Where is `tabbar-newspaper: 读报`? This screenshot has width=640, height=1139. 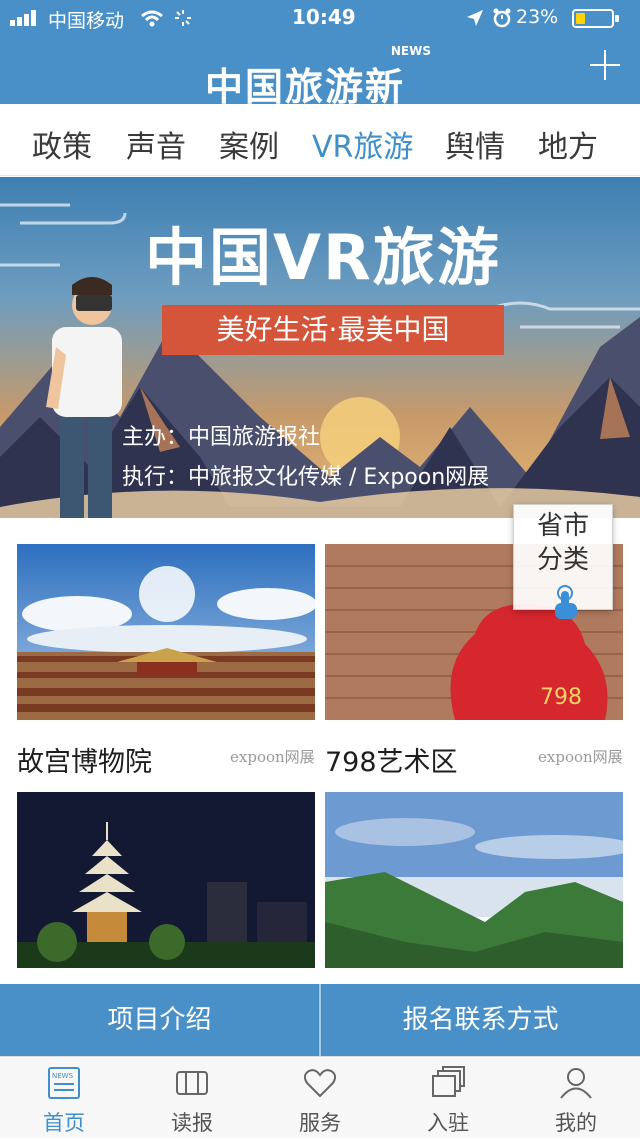
tabbar-newspaper: 读报 is located at coordinates (192, 1098).